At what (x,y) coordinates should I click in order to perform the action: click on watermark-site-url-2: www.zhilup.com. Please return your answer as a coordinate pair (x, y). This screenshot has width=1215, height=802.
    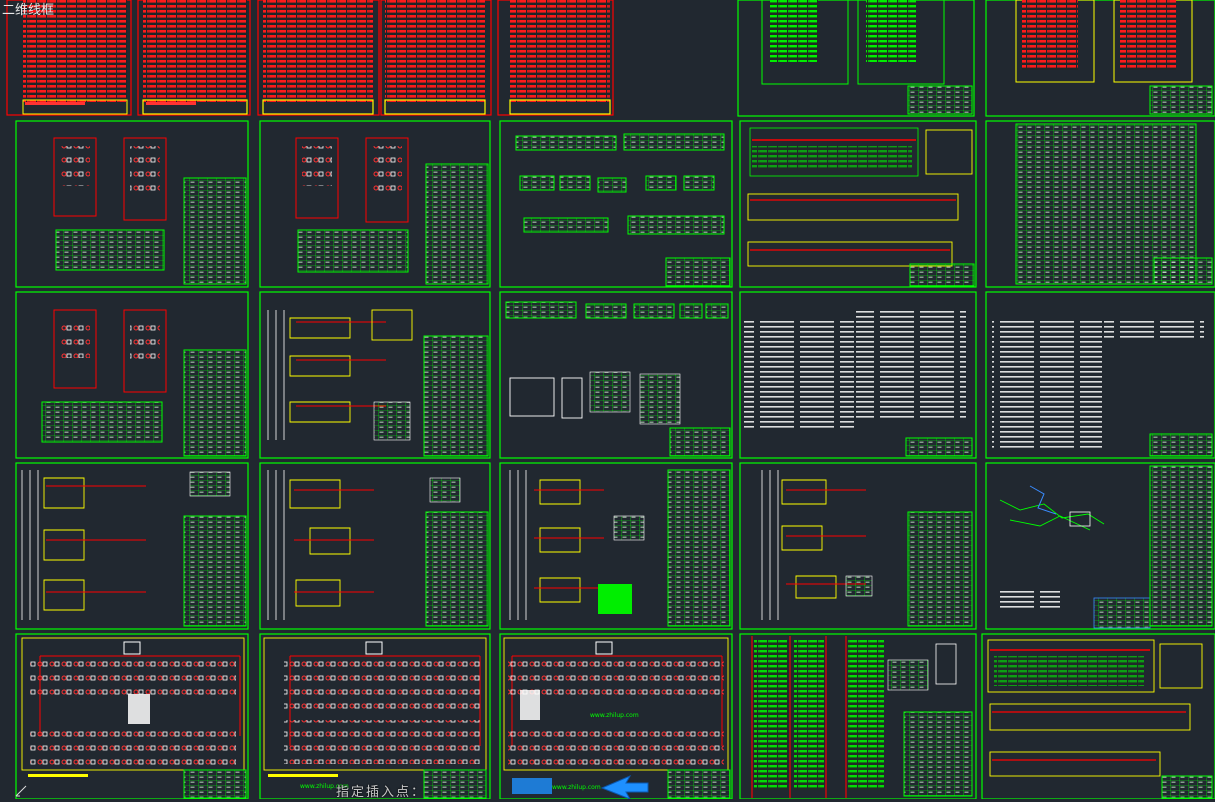
    Looking at the image, I should click on (614, 715).